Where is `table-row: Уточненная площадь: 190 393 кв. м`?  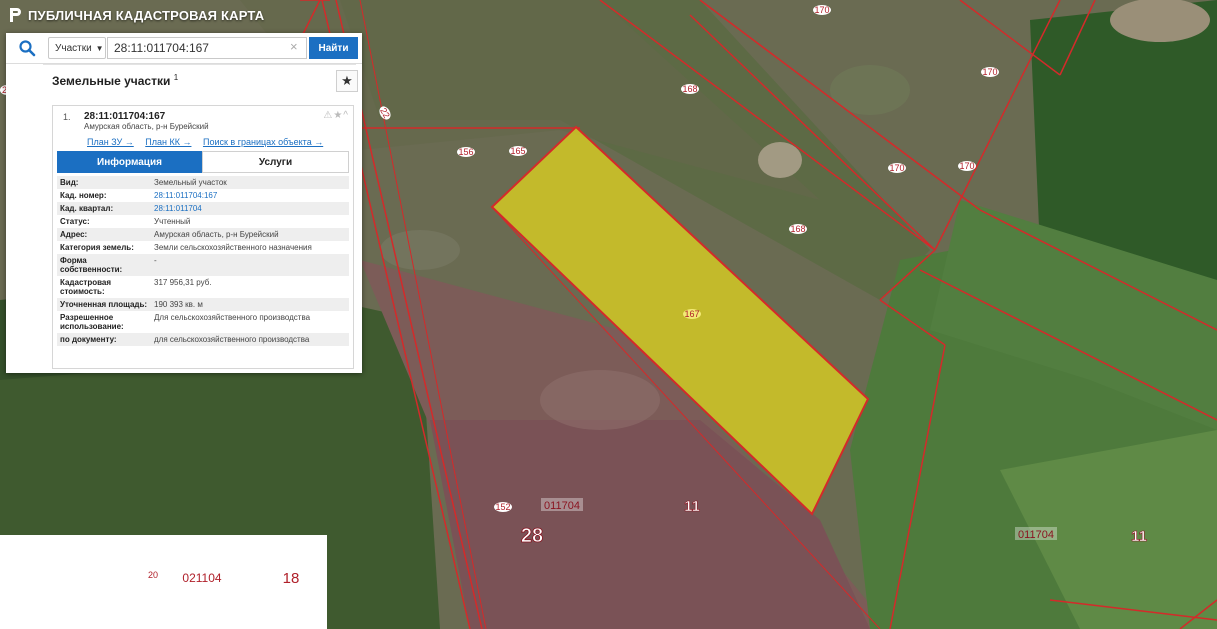
table-row: Уточненная площадь: 190 393 кв. м is located at coordinates (203, 304).